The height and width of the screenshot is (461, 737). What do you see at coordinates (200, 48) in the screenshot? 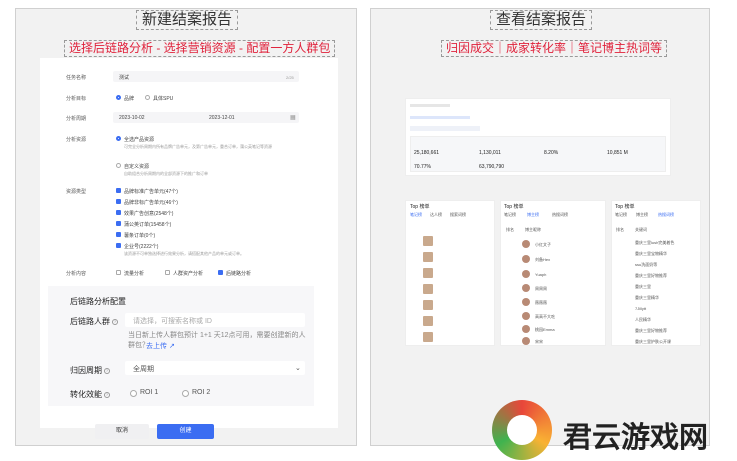
I see `left-subtitle: 选择后链路分析 - 选择营销资源 - 配置一方人群包` at bounding box center [200, 48].